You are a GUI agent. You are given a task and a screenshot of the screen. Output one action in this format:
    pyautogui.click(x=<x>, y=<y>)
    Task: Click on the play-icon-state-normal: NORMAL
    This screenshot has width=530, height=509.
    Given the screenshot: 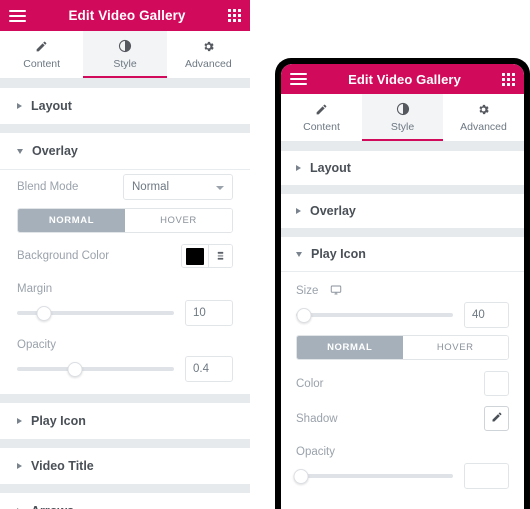 What is the action you would take?
    pyautogui.click(x=350, y=347)
    